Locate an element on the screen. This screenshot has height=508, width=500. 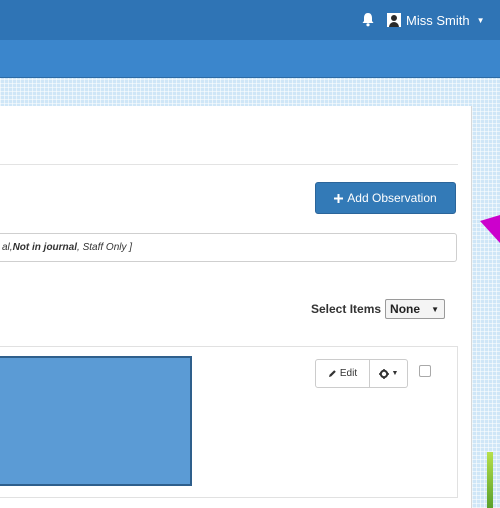
add-observation-button: Add Observation is located at coordinates (385, 198).